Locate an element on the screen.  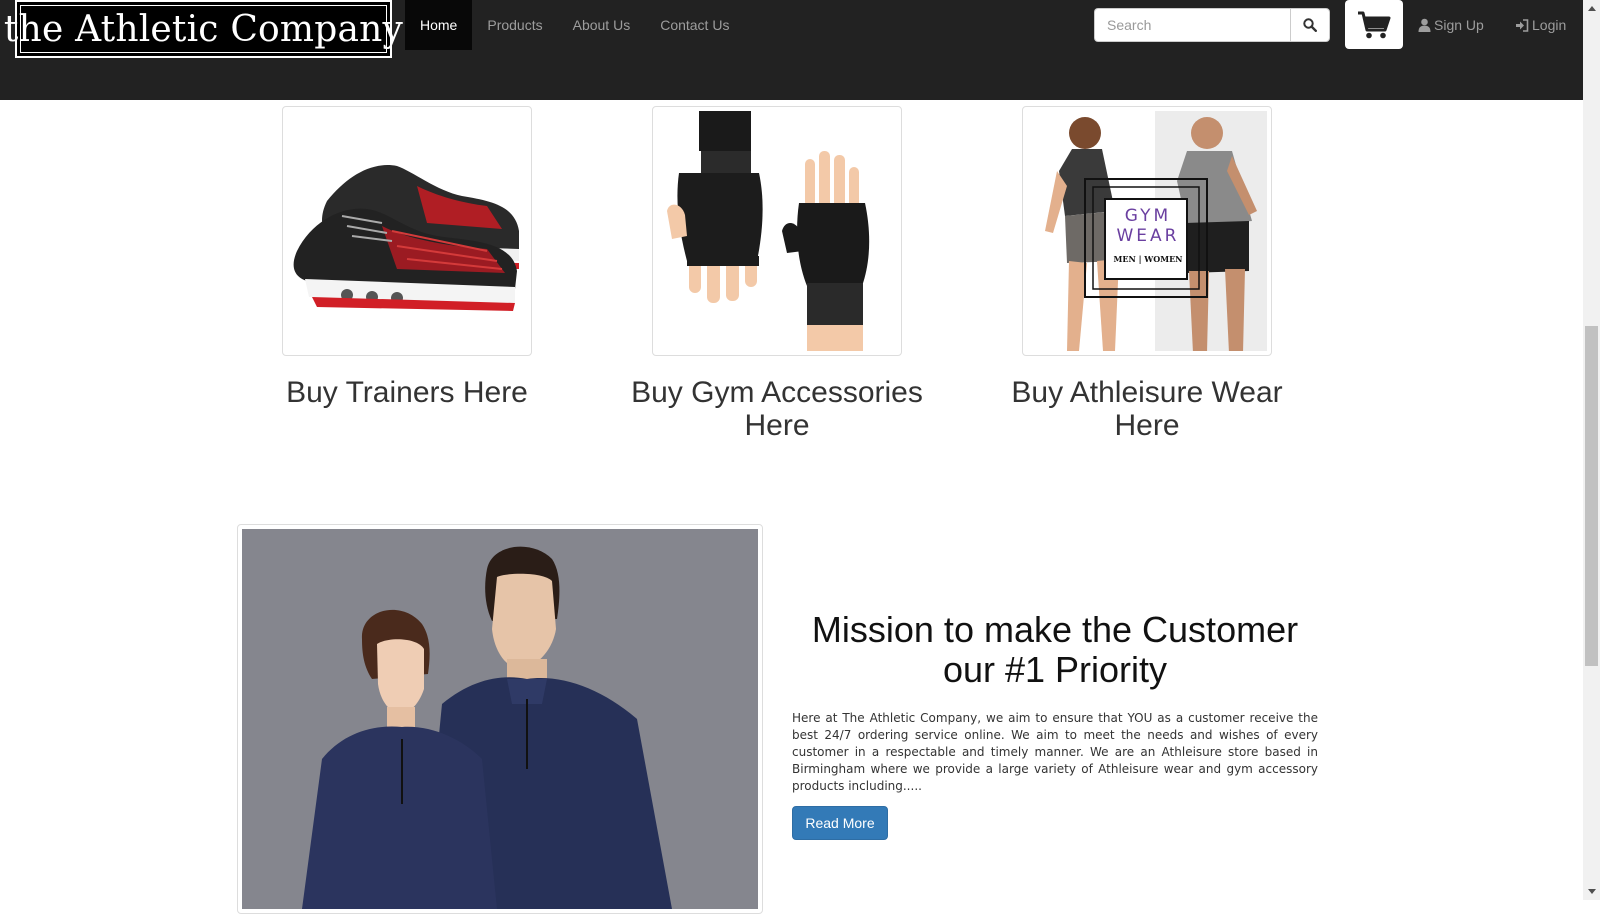
search-input is located at coordinates (1192, 25).